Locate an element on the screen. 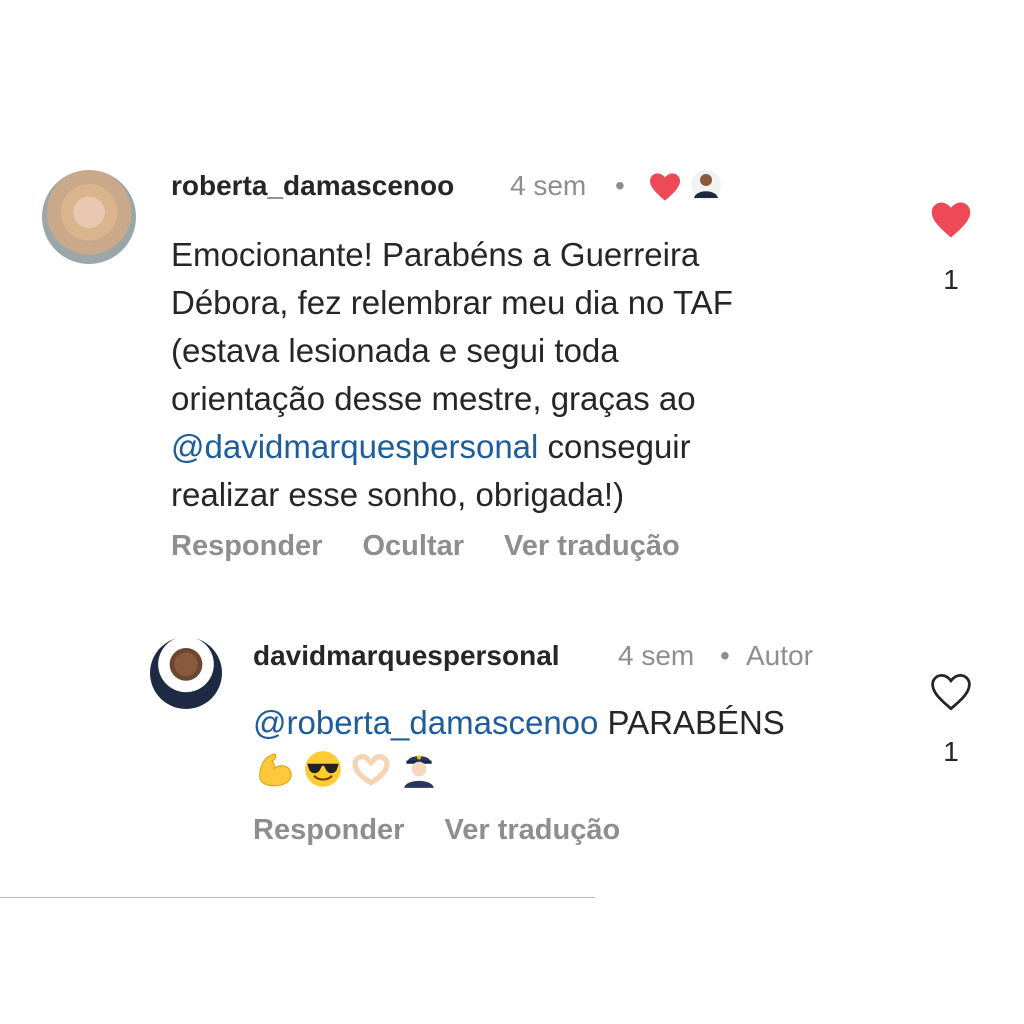 The height and width of the screenshot is (1024, 1024). comment-line-text: conseguir is located at coordinates (614, 446).